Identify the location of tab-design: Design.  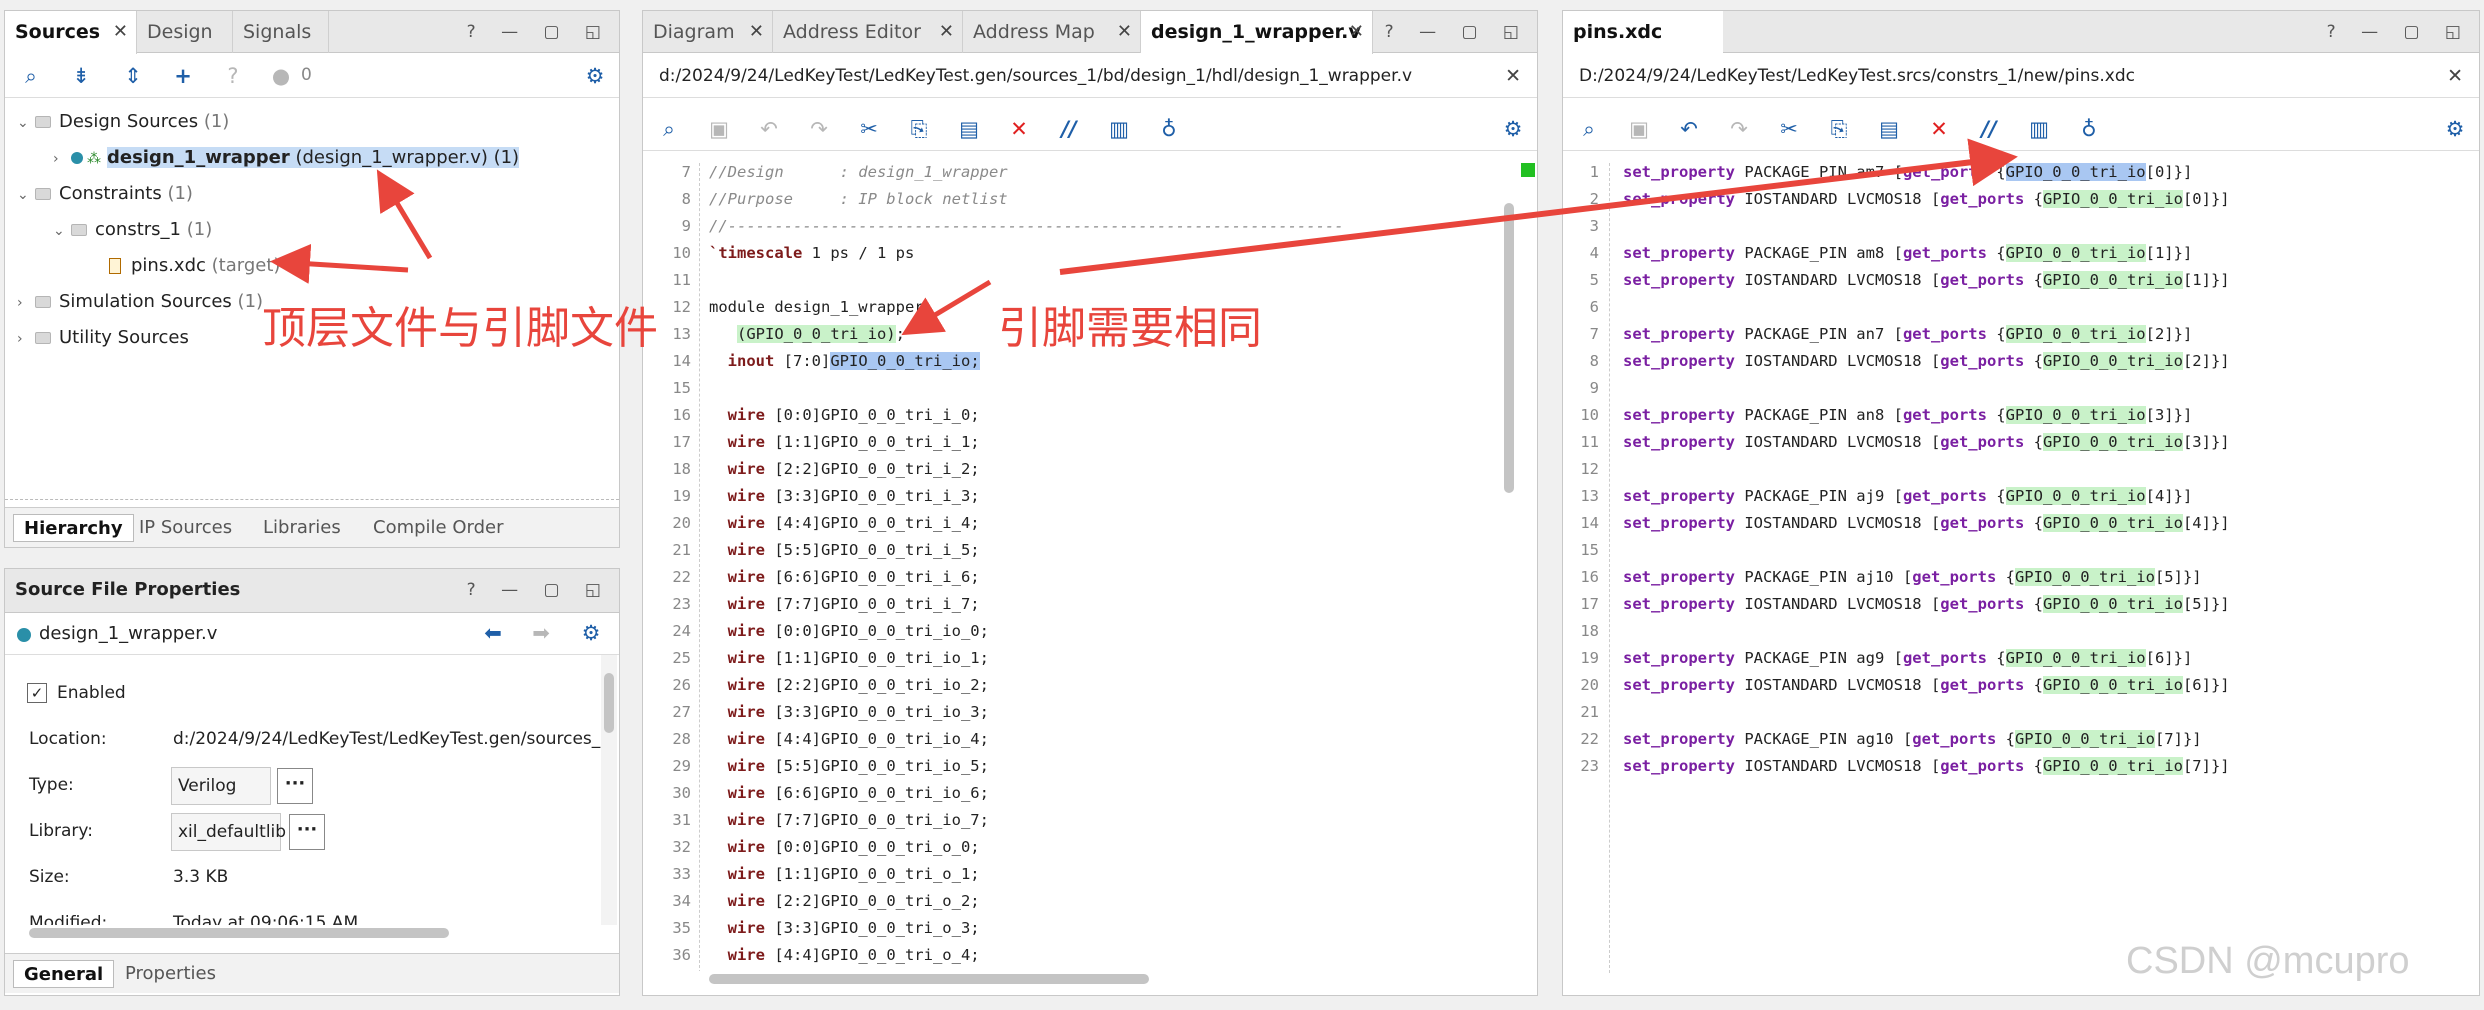
(185, 32).